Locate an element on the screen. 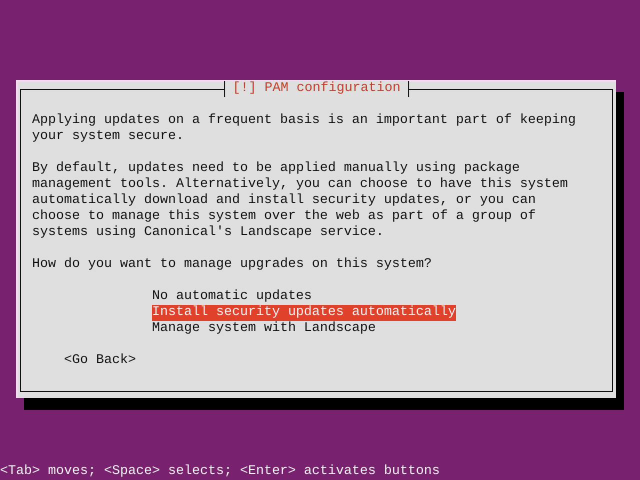  question-text: How do you want to manage upgrades on this system? is located at coordinates (232, 265).